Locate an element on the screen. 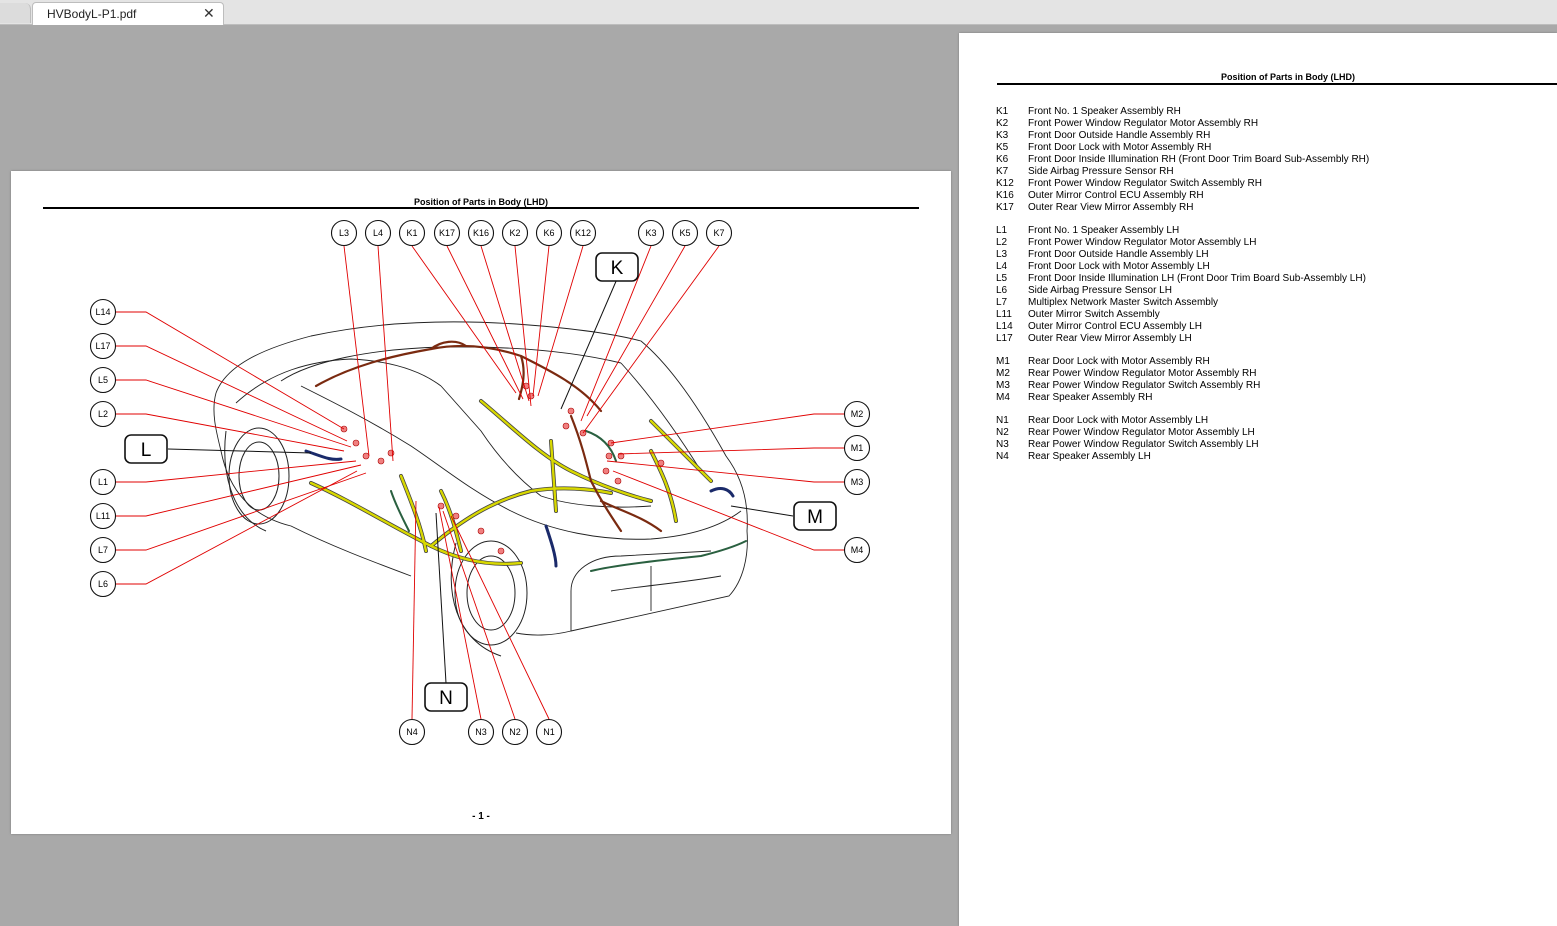  legend-row: K1 Front No. 1 Speaker Assembly RH is located at coordinates (1266, 112).